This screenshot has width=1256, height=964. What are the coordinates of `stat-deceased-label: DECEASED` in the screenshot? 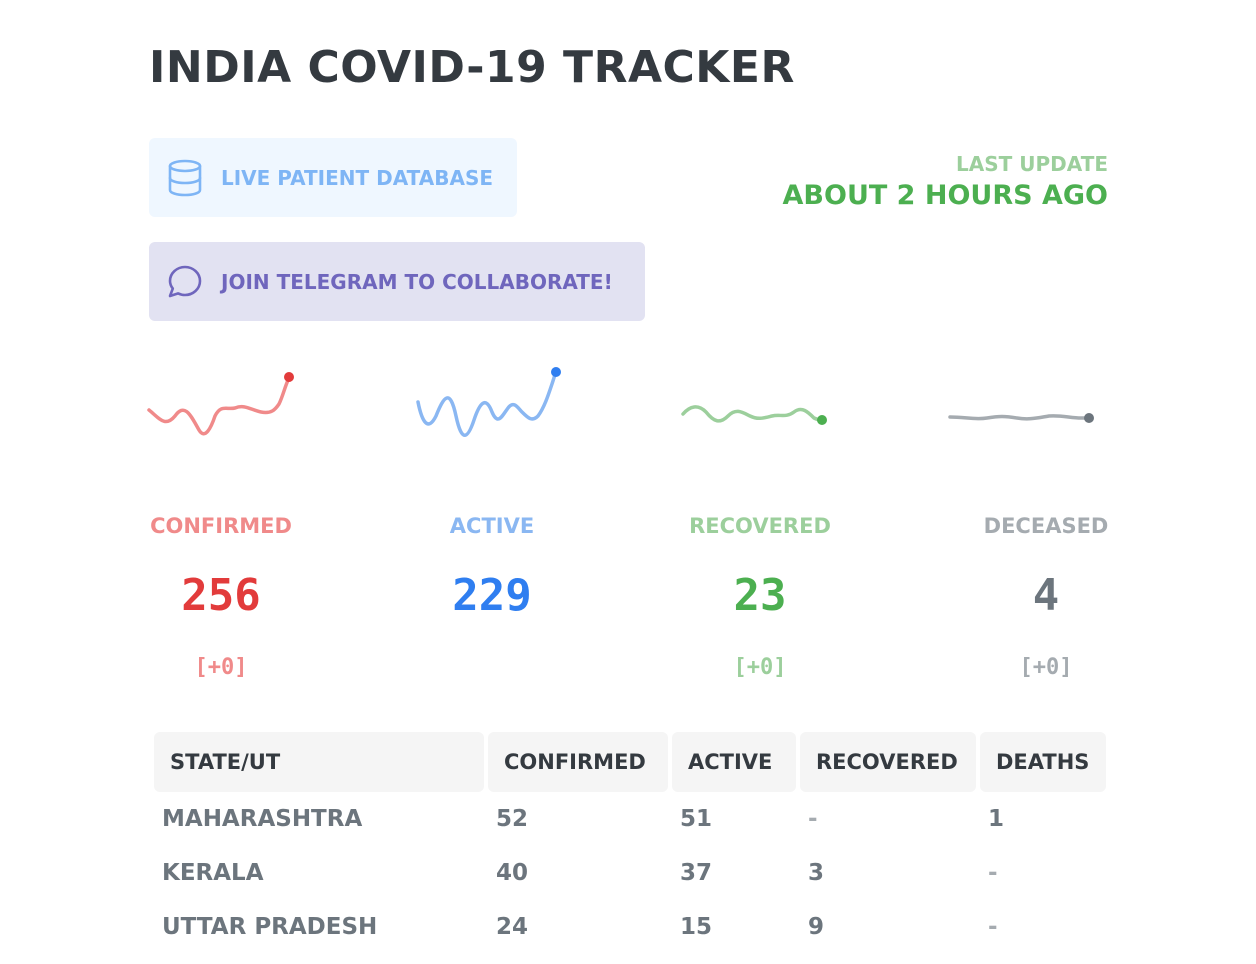 It's located at (1046, 526).